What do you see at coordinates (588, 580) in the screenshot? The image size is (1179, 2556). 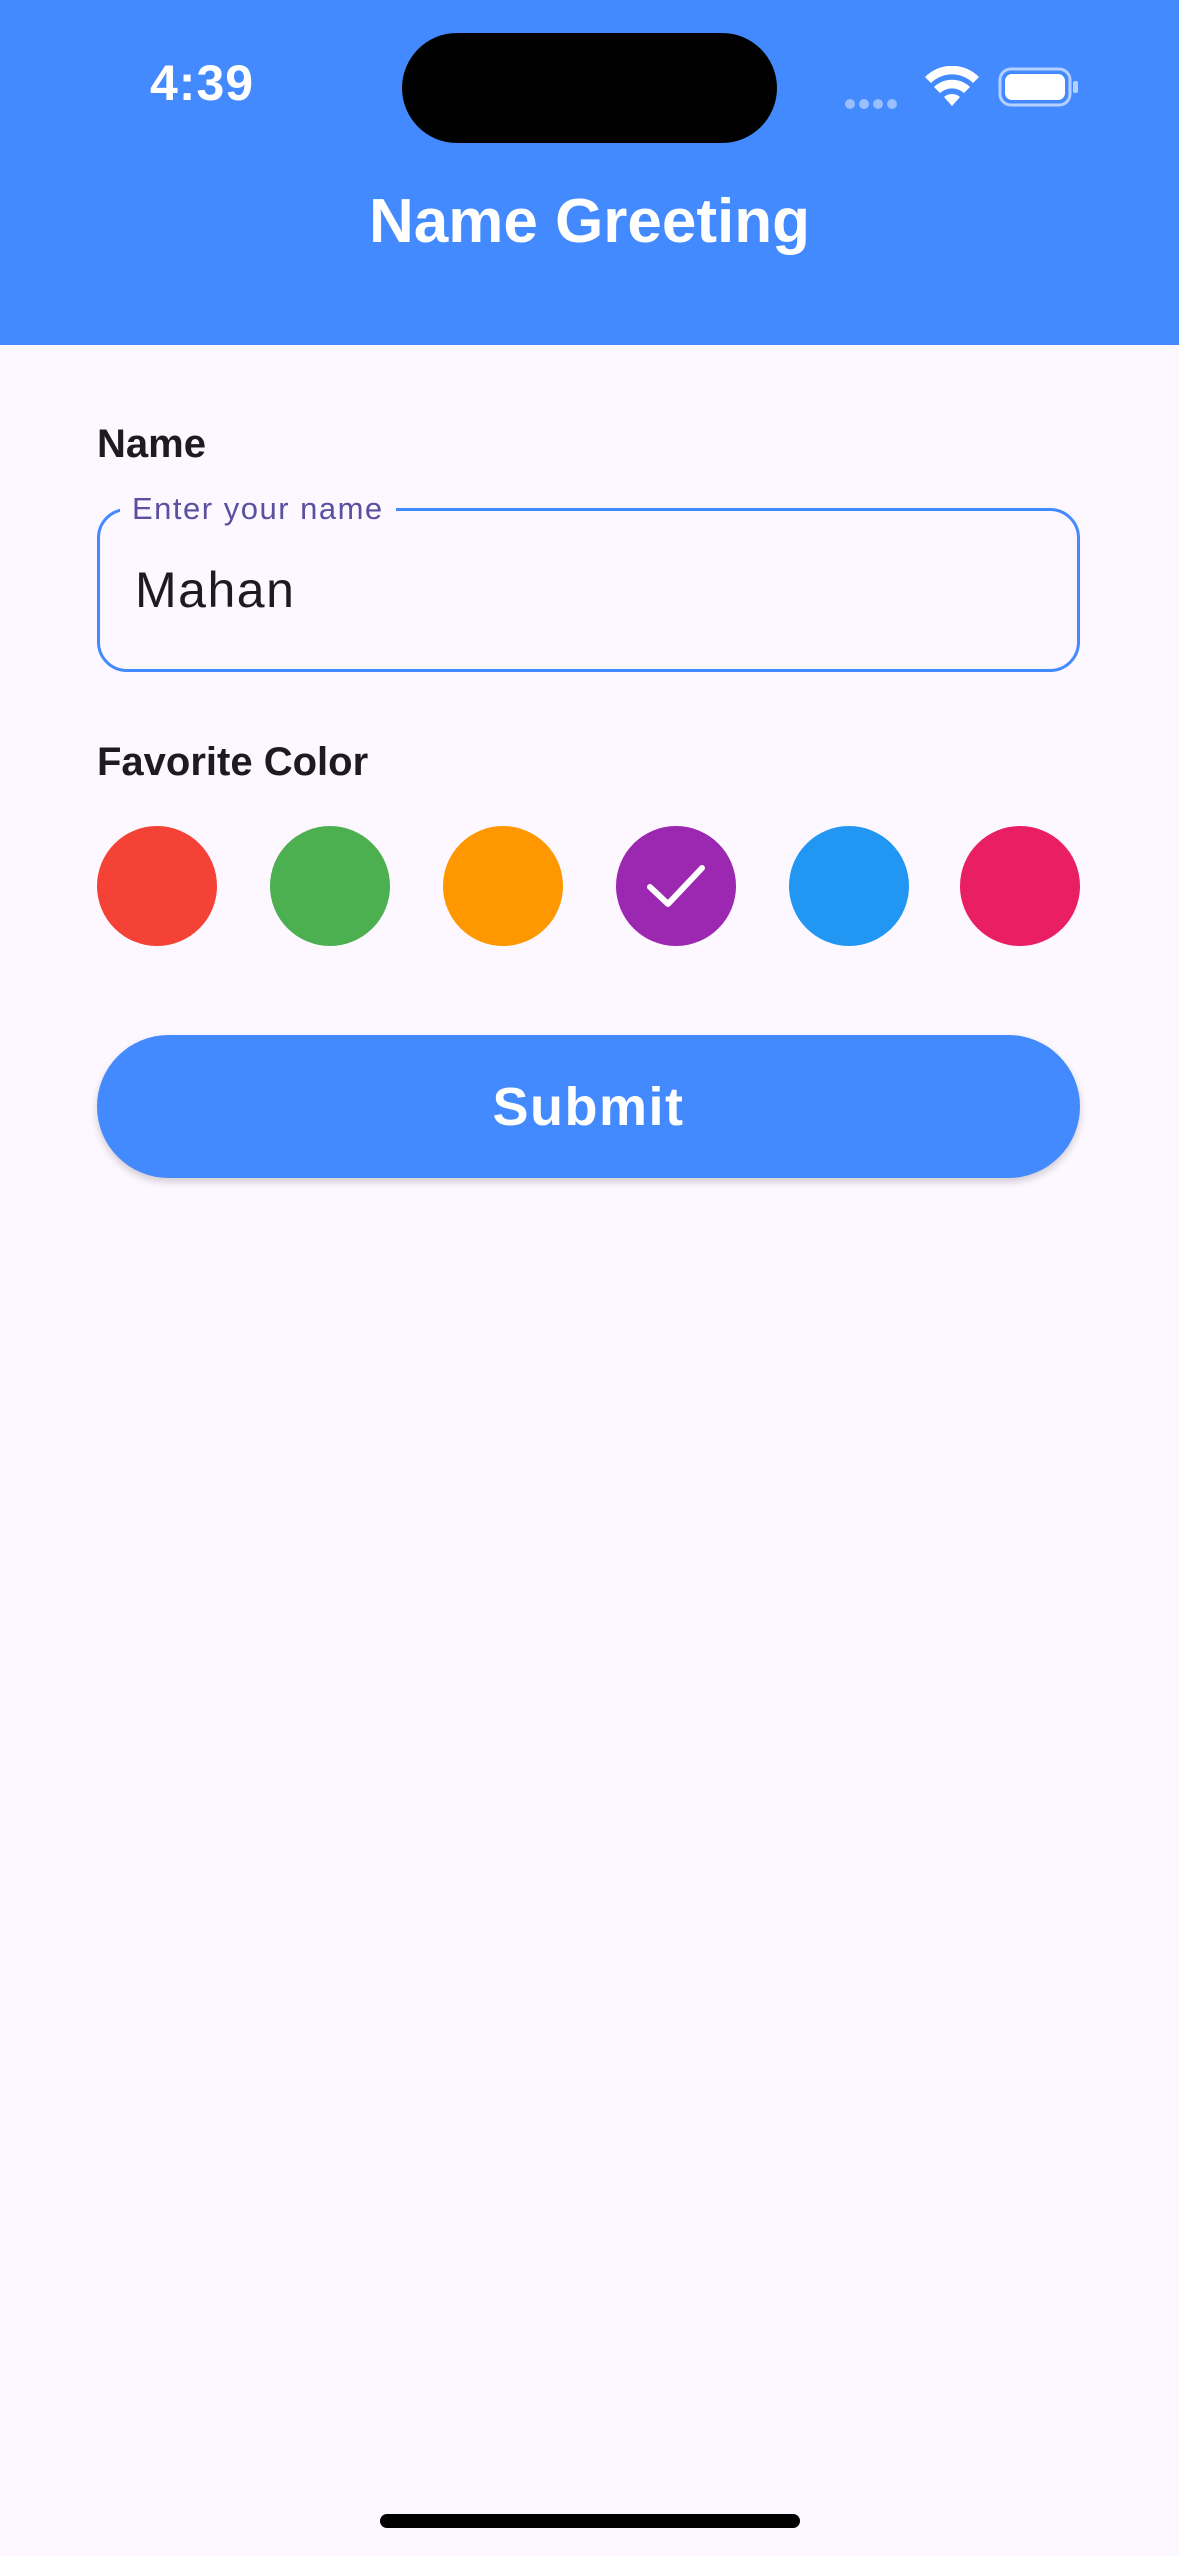 I see `name-input: Enter your name Mahan` at bounding box center [588, 580].